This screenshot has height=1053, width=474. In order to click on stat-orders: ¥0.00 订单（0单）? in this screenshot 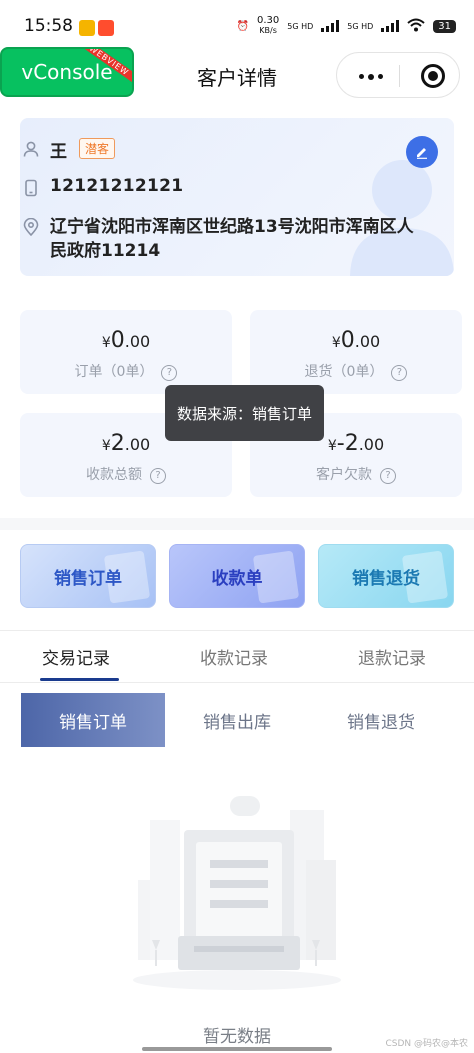, I will do `click(126, 352)`.